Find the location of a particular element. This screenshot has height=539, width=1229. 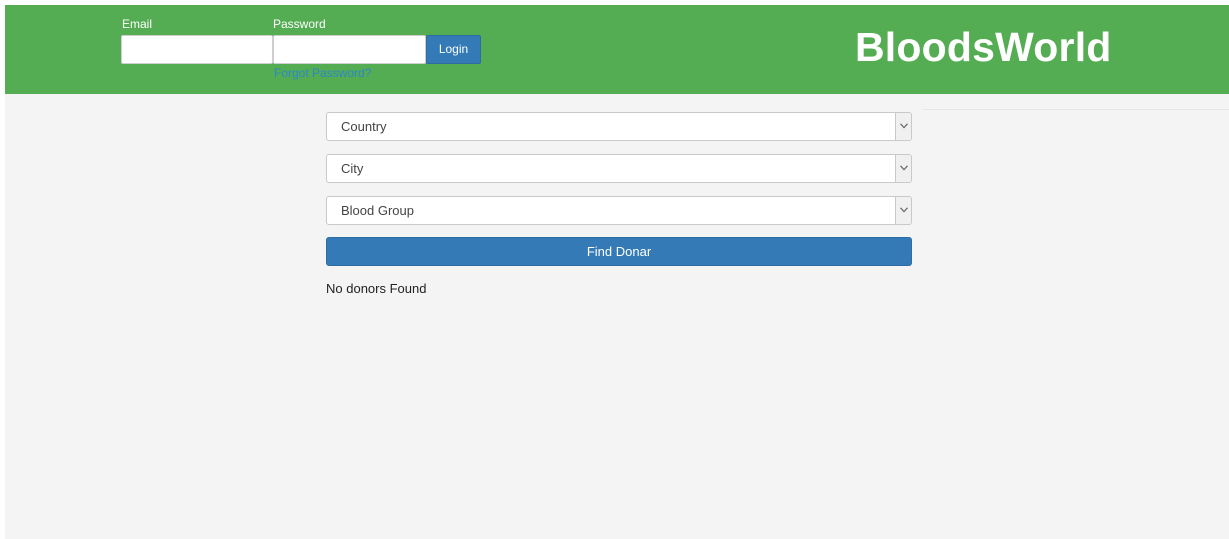

country-select-value: Country is located at coordinates (364, 126).